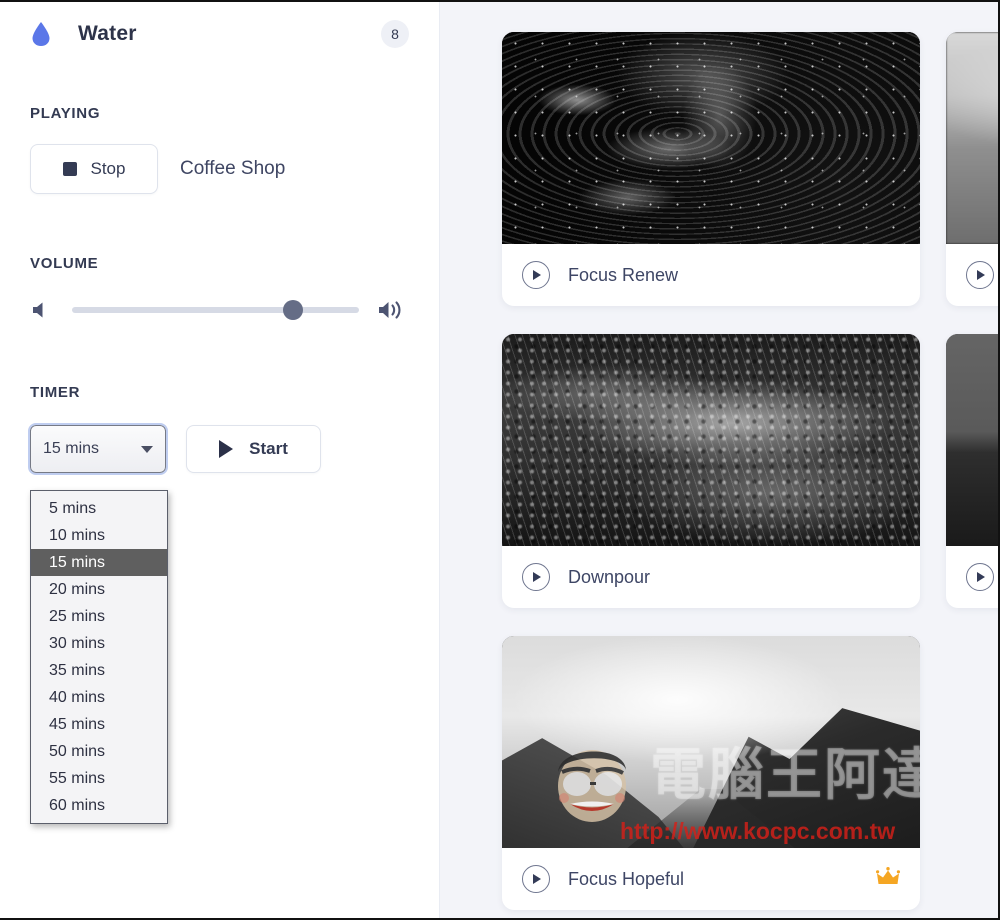  What do you see at coordinates (99, 562) in the screenshot?
I see `timer-option: 15 mins` at bounding box center [99, 562].